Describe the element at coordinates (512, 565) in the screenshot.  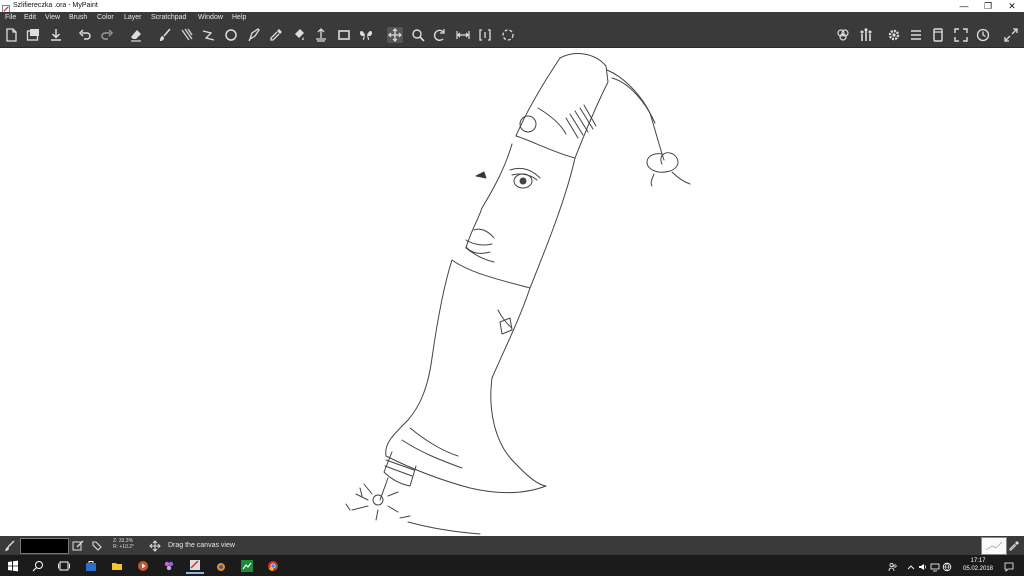
I see `os-taskbar: 17:17 05.02.2018` at that location.